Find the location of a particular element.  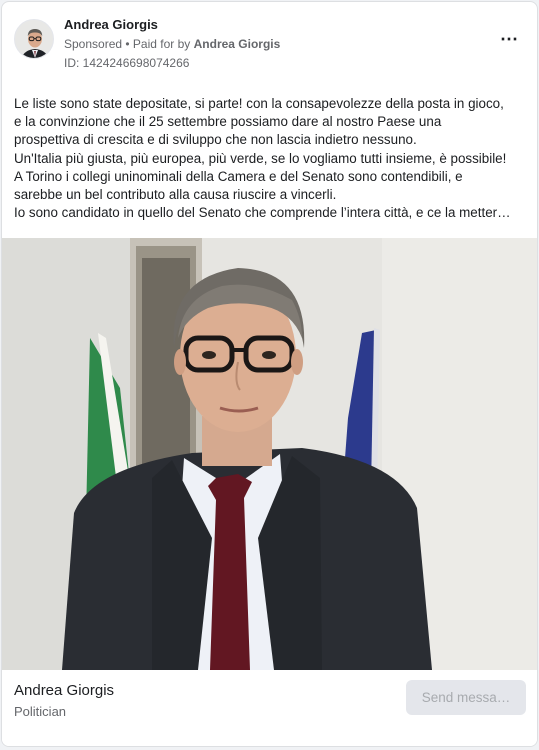

page-category: Politician is located at coordinates (40, 711).